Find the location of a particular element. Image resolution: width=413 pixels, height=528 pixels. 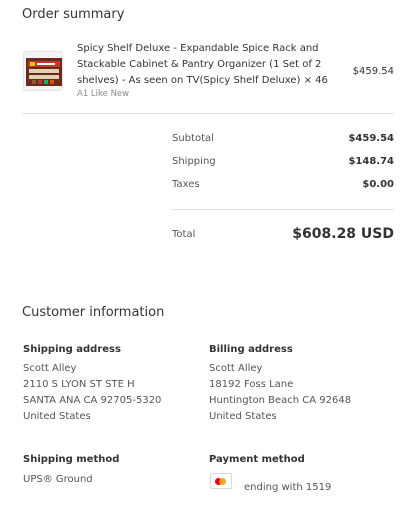

totals-divider is located at coordinates (283, 209).